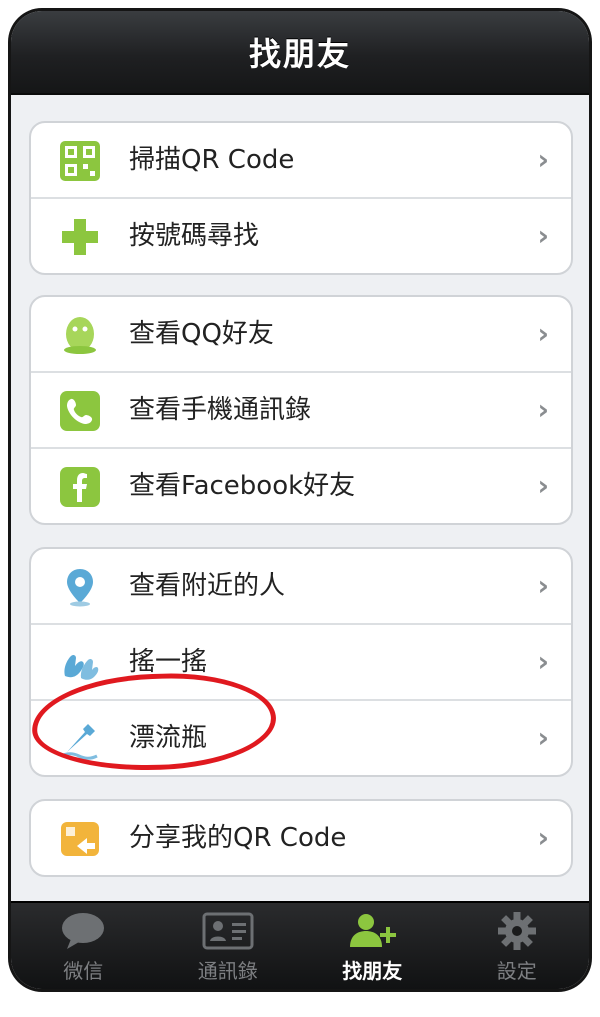 The width and height of the screenshot is (600, 1017). I want to click on menu-group-share: 分享我的QR Code ›, so click(301, 838).